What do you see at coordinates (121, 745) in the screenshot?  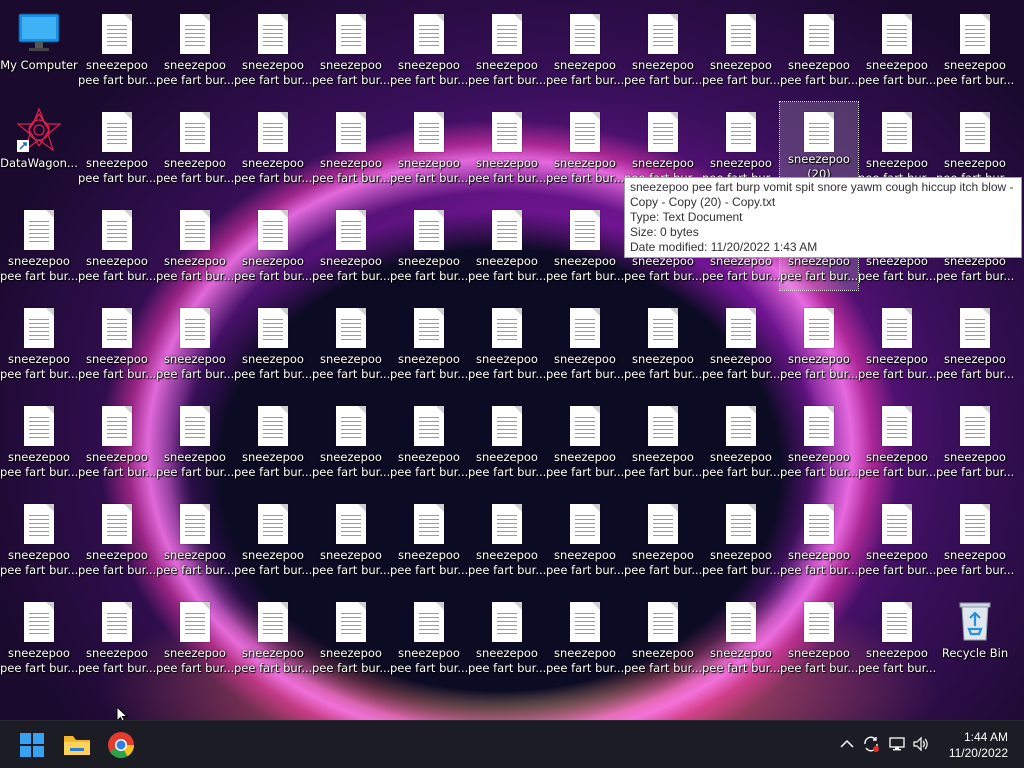 I see `chrome-icon` at bounding box center [121, 745].